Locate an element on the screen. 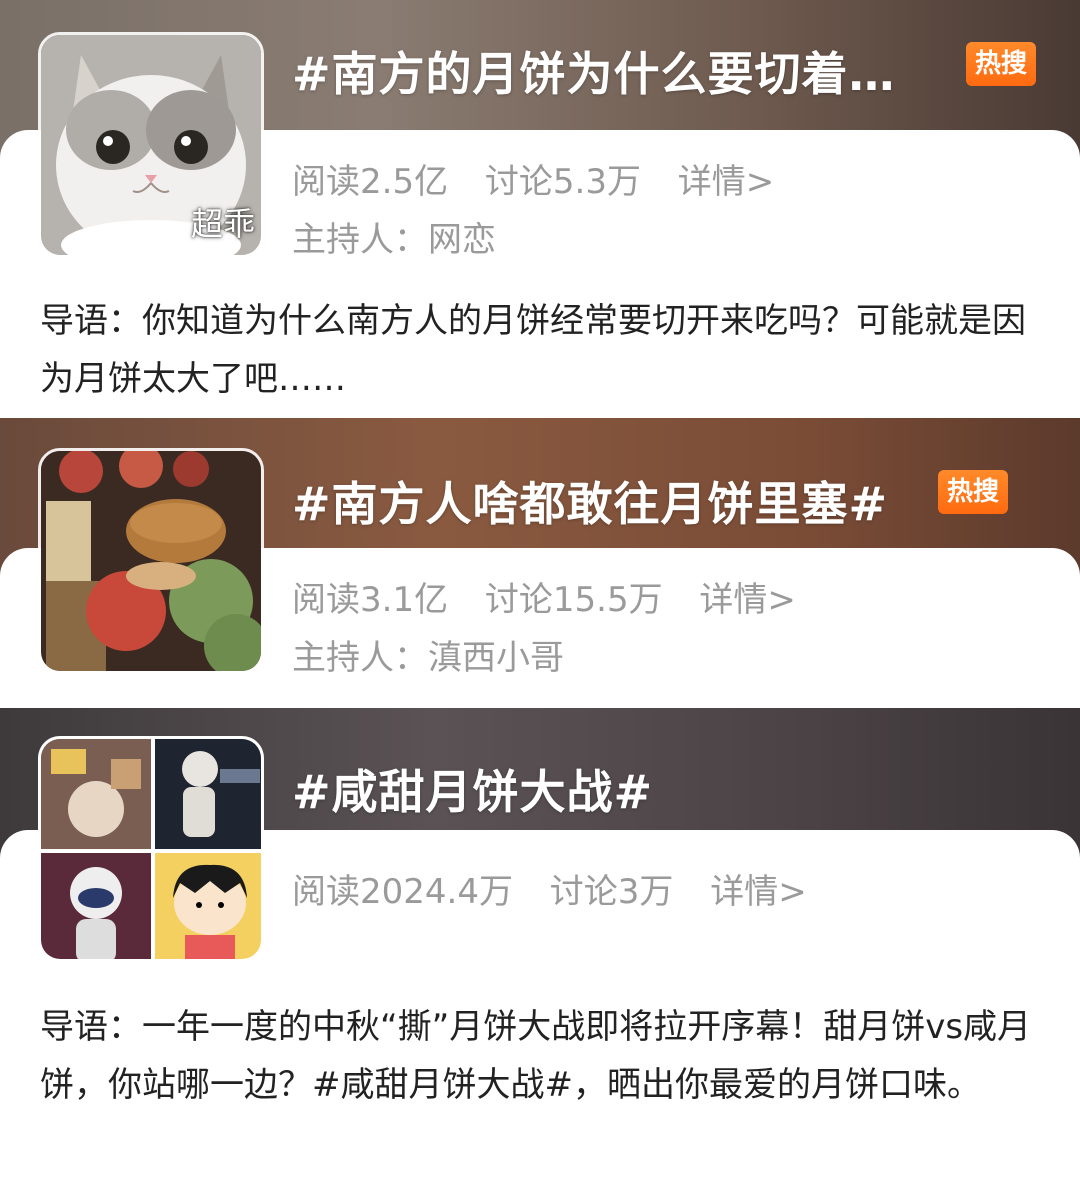 Image resolution: width=1080 pixels, height=1187 pixels. collage-photo is located at coordinates (151, 849).